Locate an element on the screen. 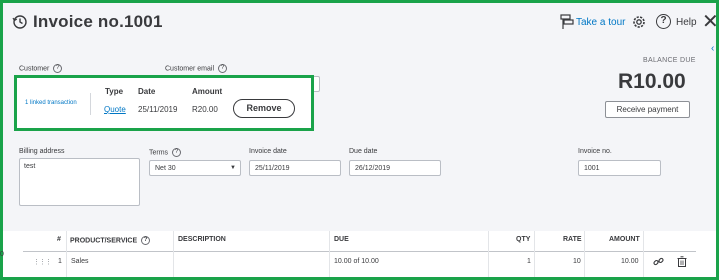 The height and width of the screenshot is (280, 719). terms-label: Terms? is located at coordinates (165, 152).